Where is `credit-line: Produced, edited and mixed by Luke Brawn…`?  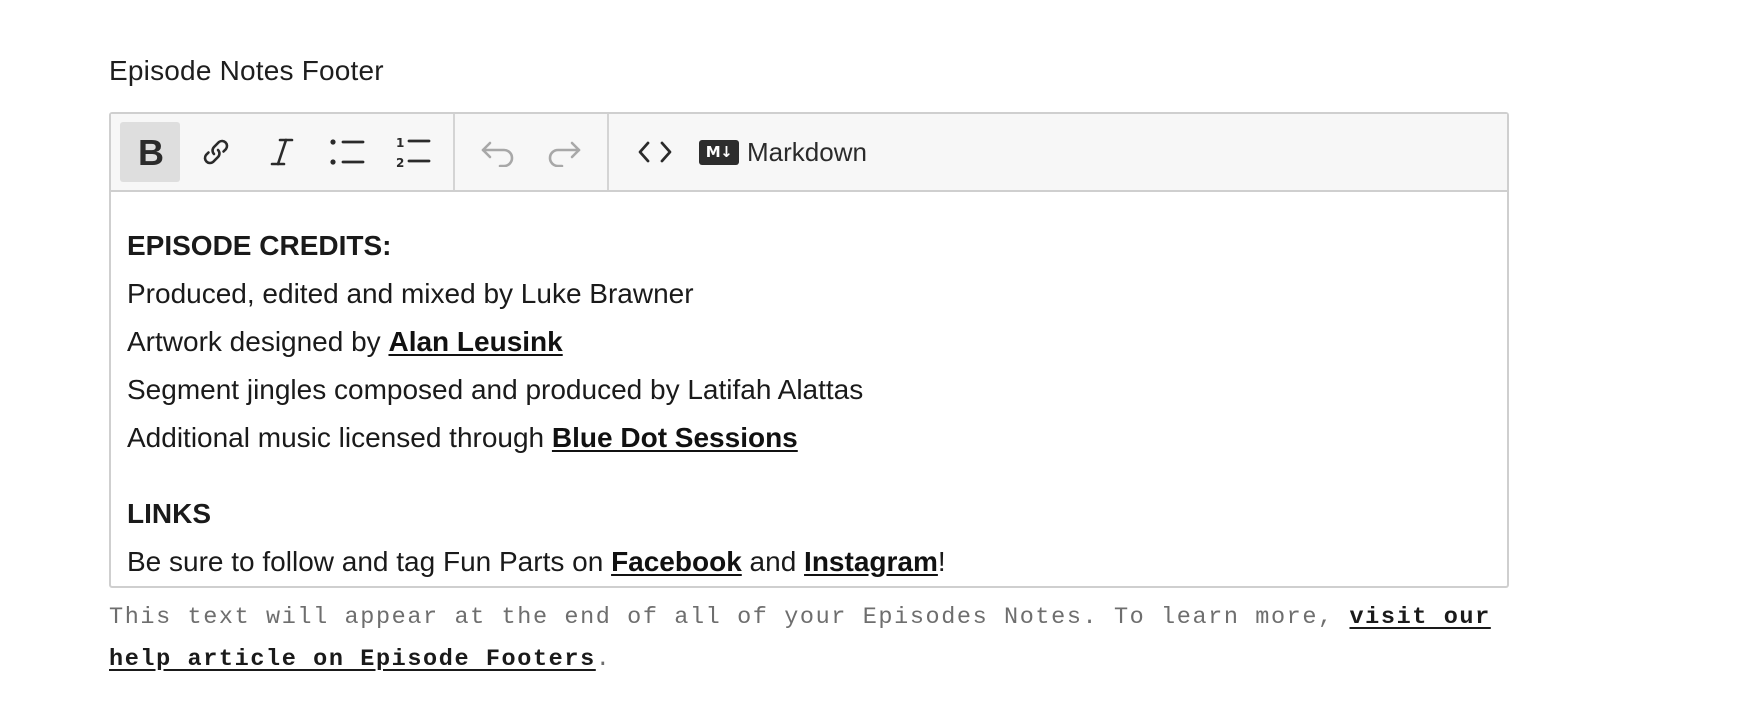
credit-line: Produced, edited and mixed by Luke Brawn… is located at coordinates (410, 293).